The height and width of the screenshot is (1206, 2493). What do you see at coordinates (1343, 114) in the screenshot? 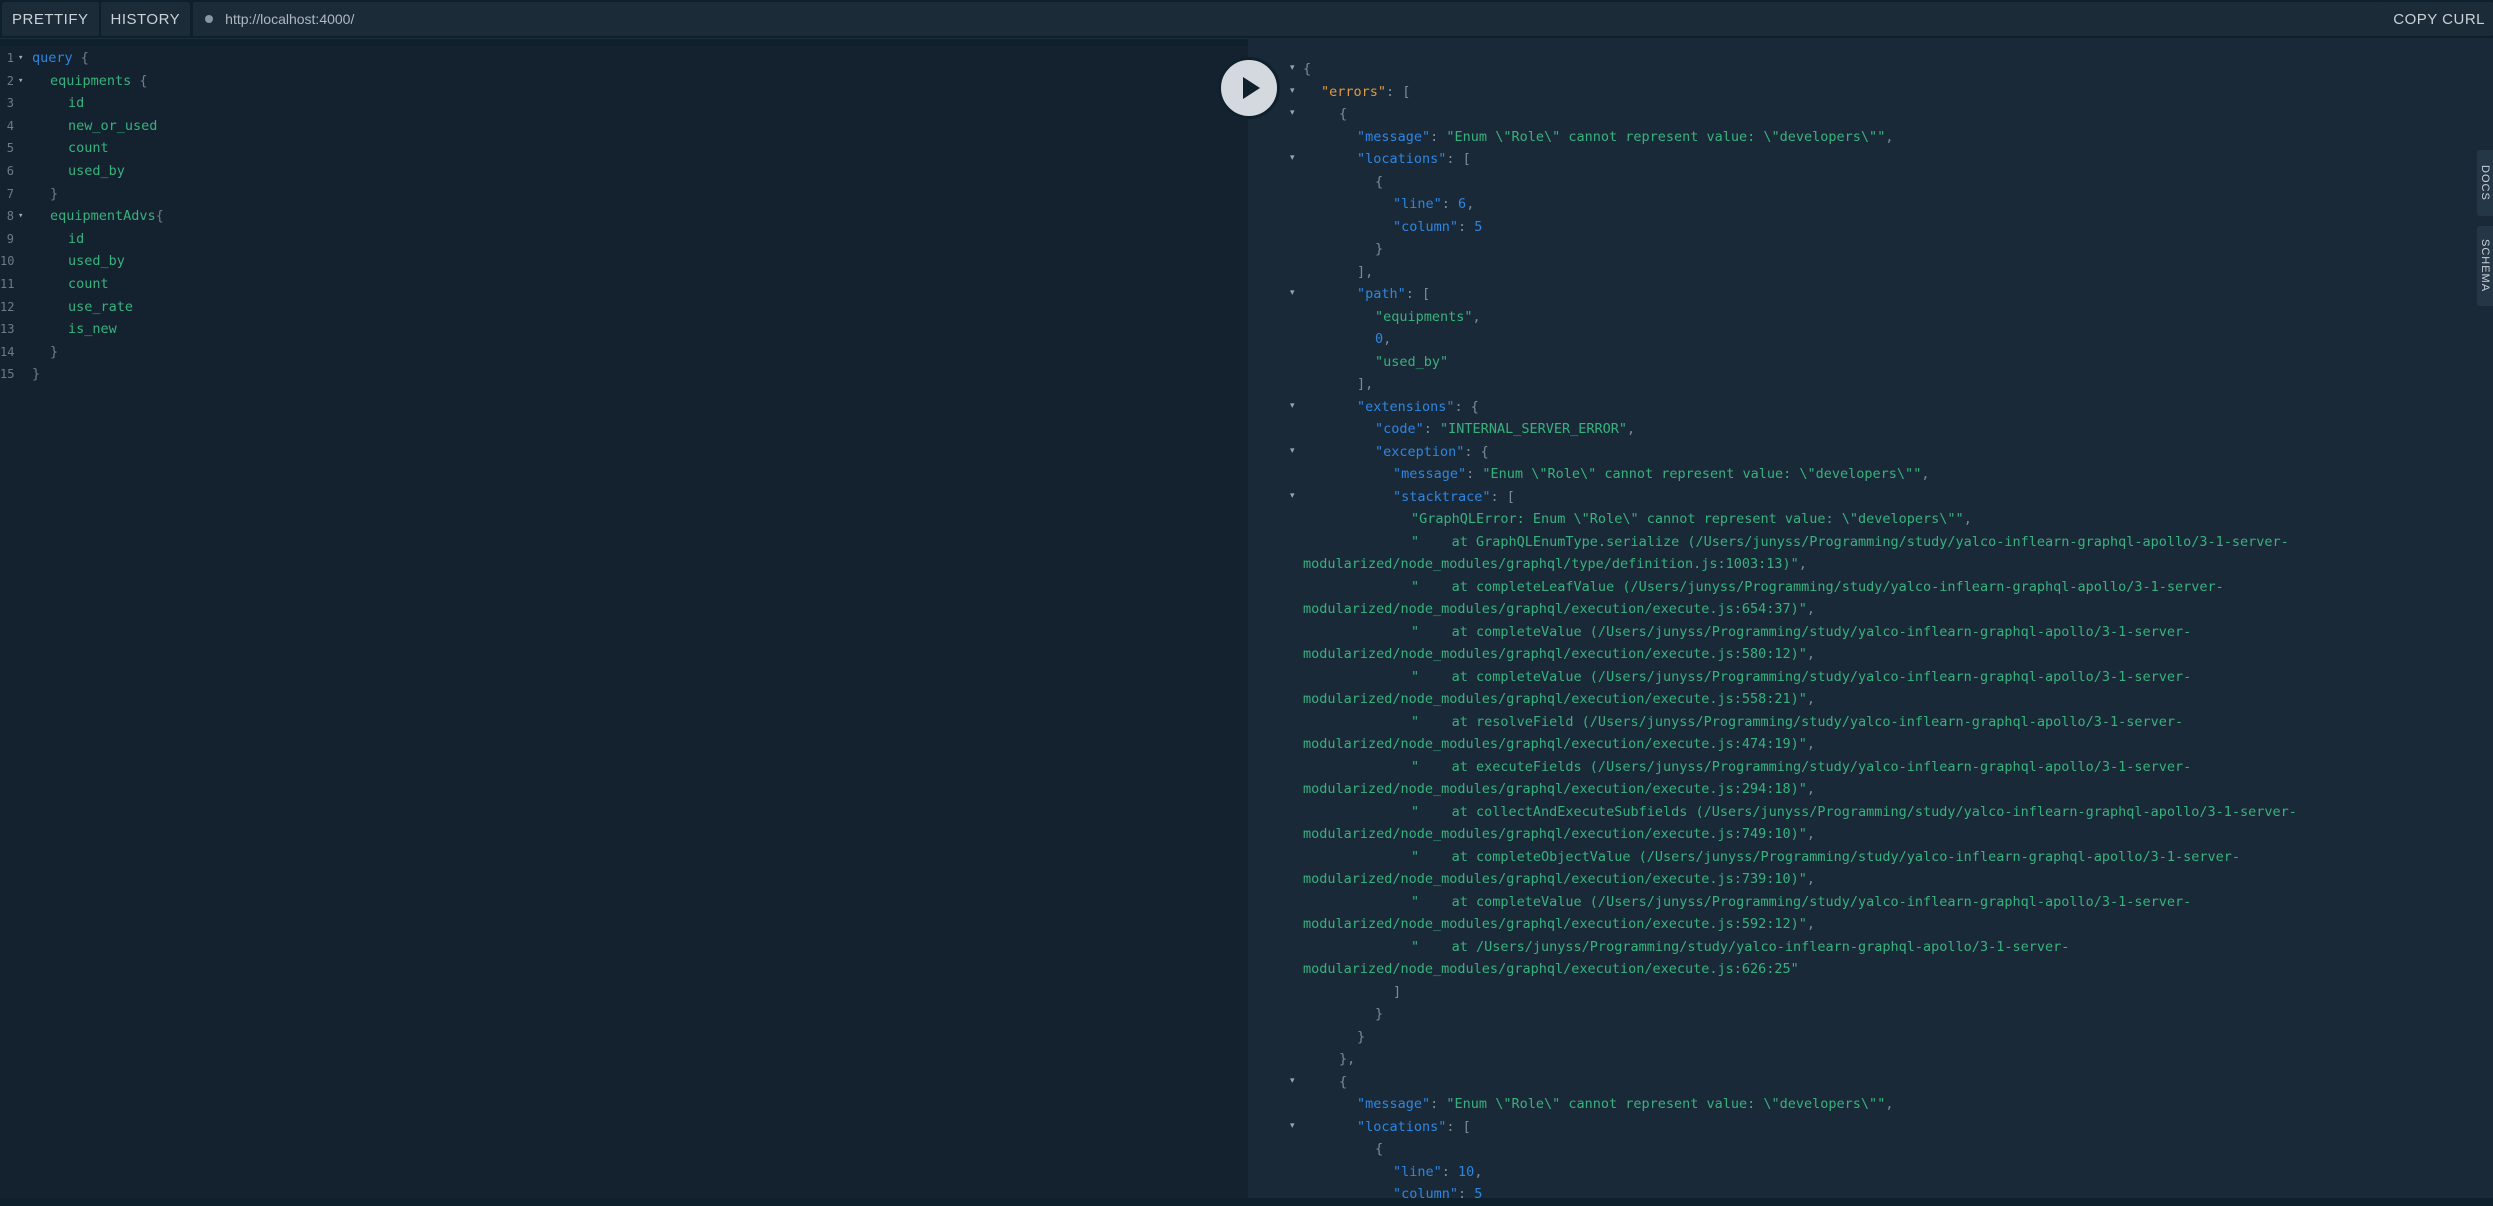
I see `result-line: {` at bounding box center [1343, 114].